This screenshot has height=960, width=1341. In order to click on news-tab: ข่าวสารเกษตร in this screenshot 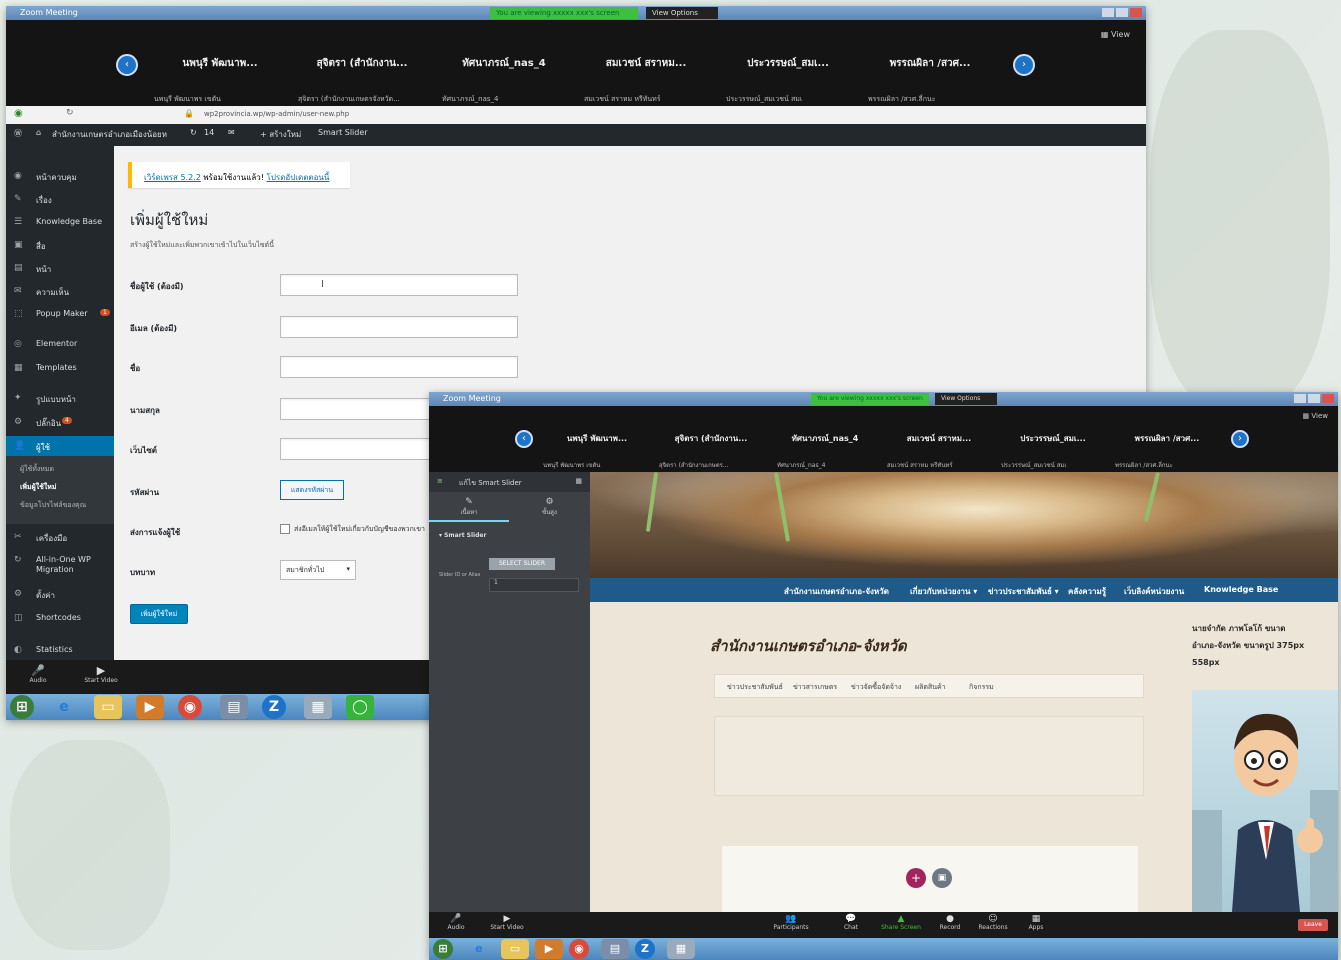, I will do `click(815, 687)`.